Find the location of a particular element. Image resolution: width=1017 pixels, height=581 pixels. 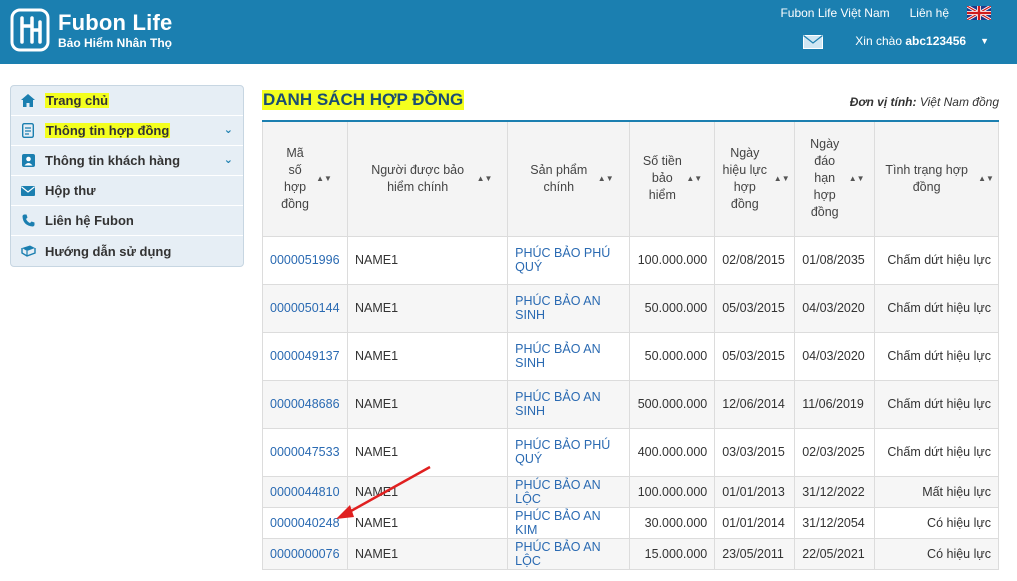

product-link: PHÚC BẢO AN KIM is located at coordinates (569, 522).